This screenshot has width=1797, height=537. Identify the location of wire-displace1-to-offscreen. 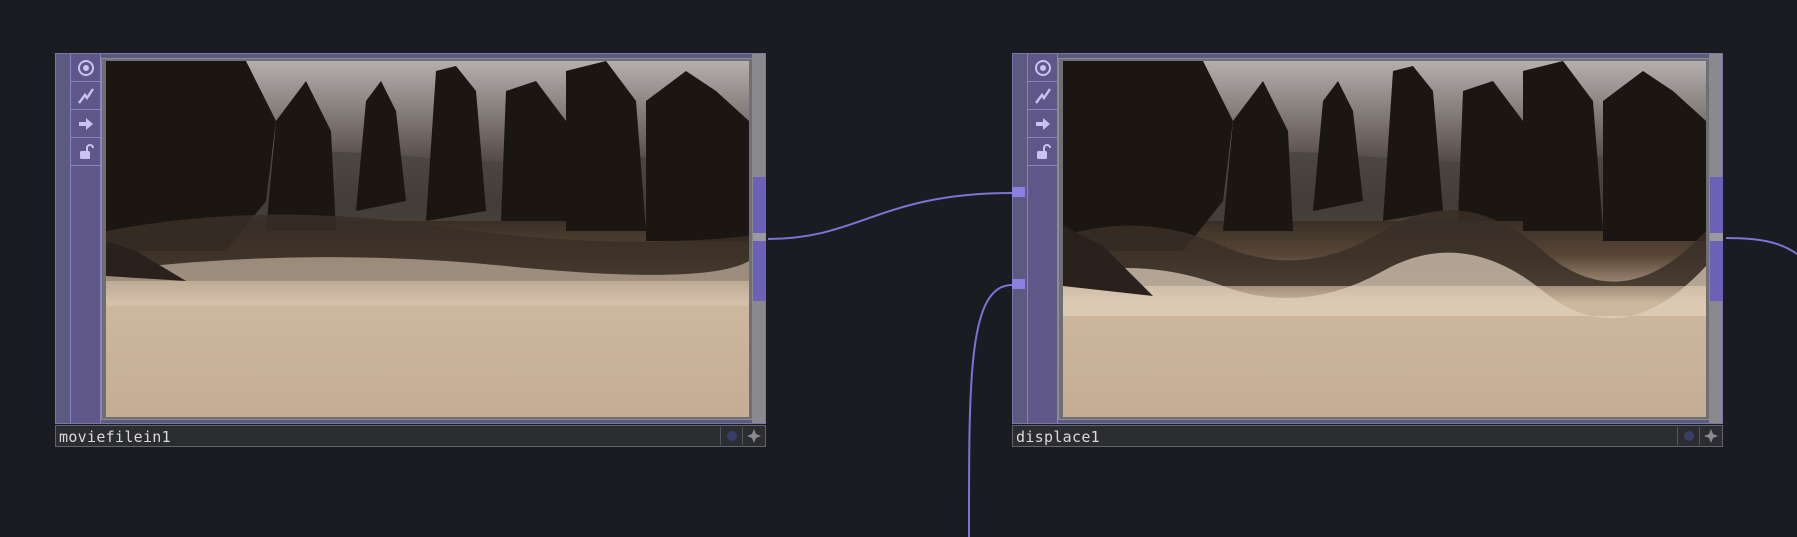
(1761, 246).